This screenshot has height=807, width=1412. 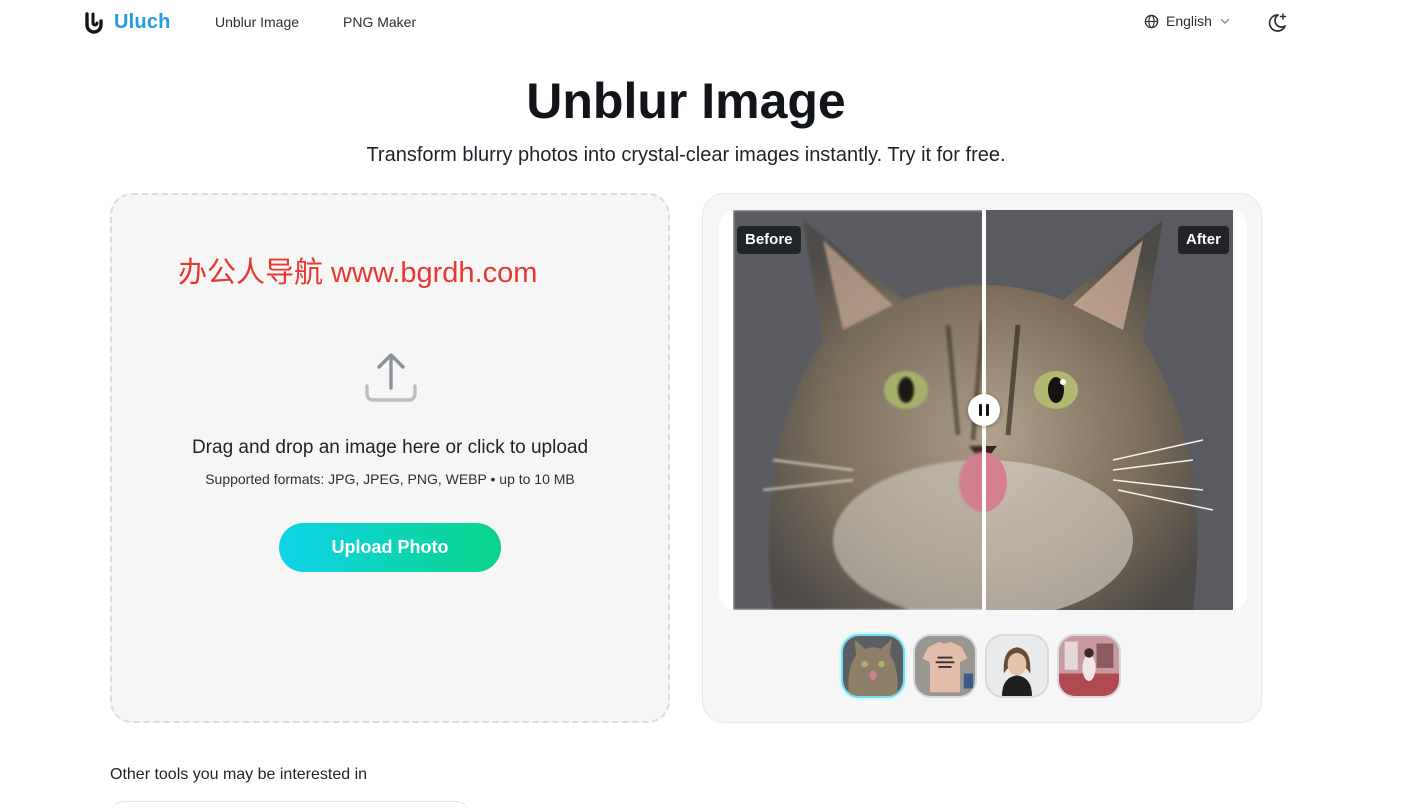 I want to click on pause-icon, so click(x=984, y=410).